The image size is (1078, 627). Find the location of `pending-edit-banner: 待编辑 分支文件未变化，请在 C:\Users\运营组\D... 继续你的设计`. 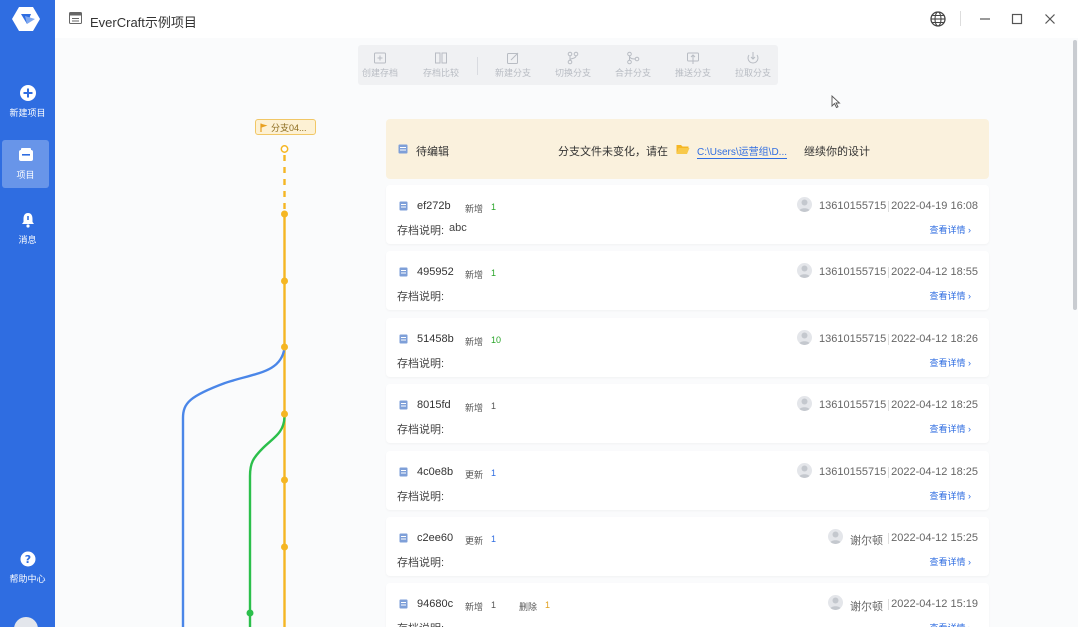

pending-edit-banner: 待编辑 分支文件未变化，请在 C:\Users\运营组\D... 继续你的设计 is located at coordinates (687, 149).